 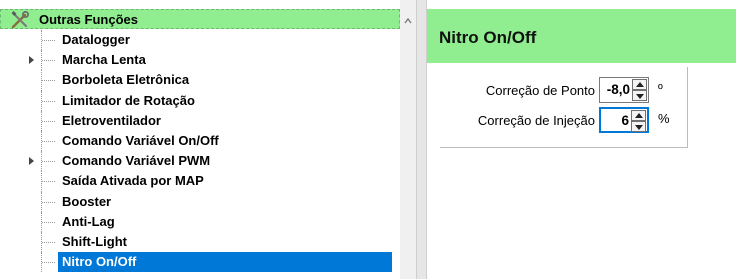 I want to click on panel-splitter, so click(x=421, y=139).